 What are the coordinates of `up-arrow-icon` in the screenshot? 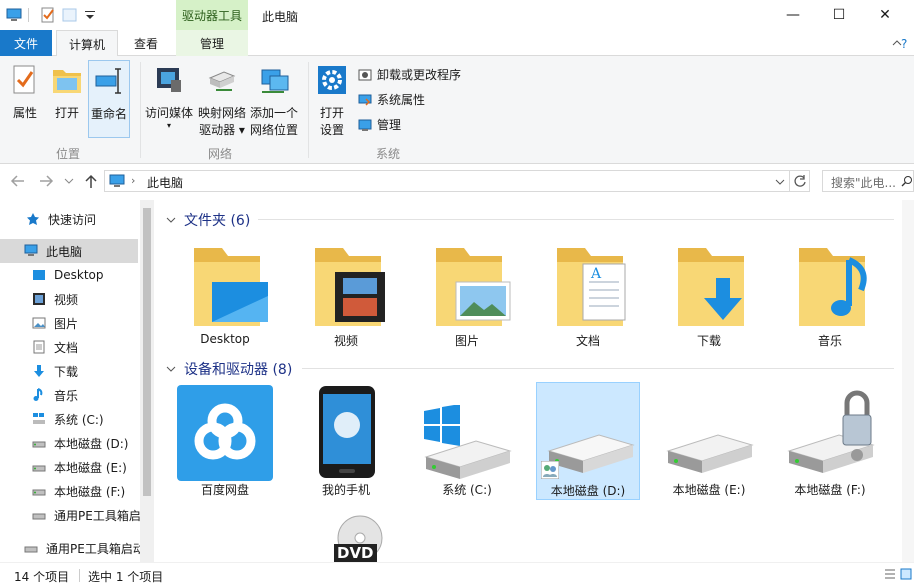 It's located at (91, 181).